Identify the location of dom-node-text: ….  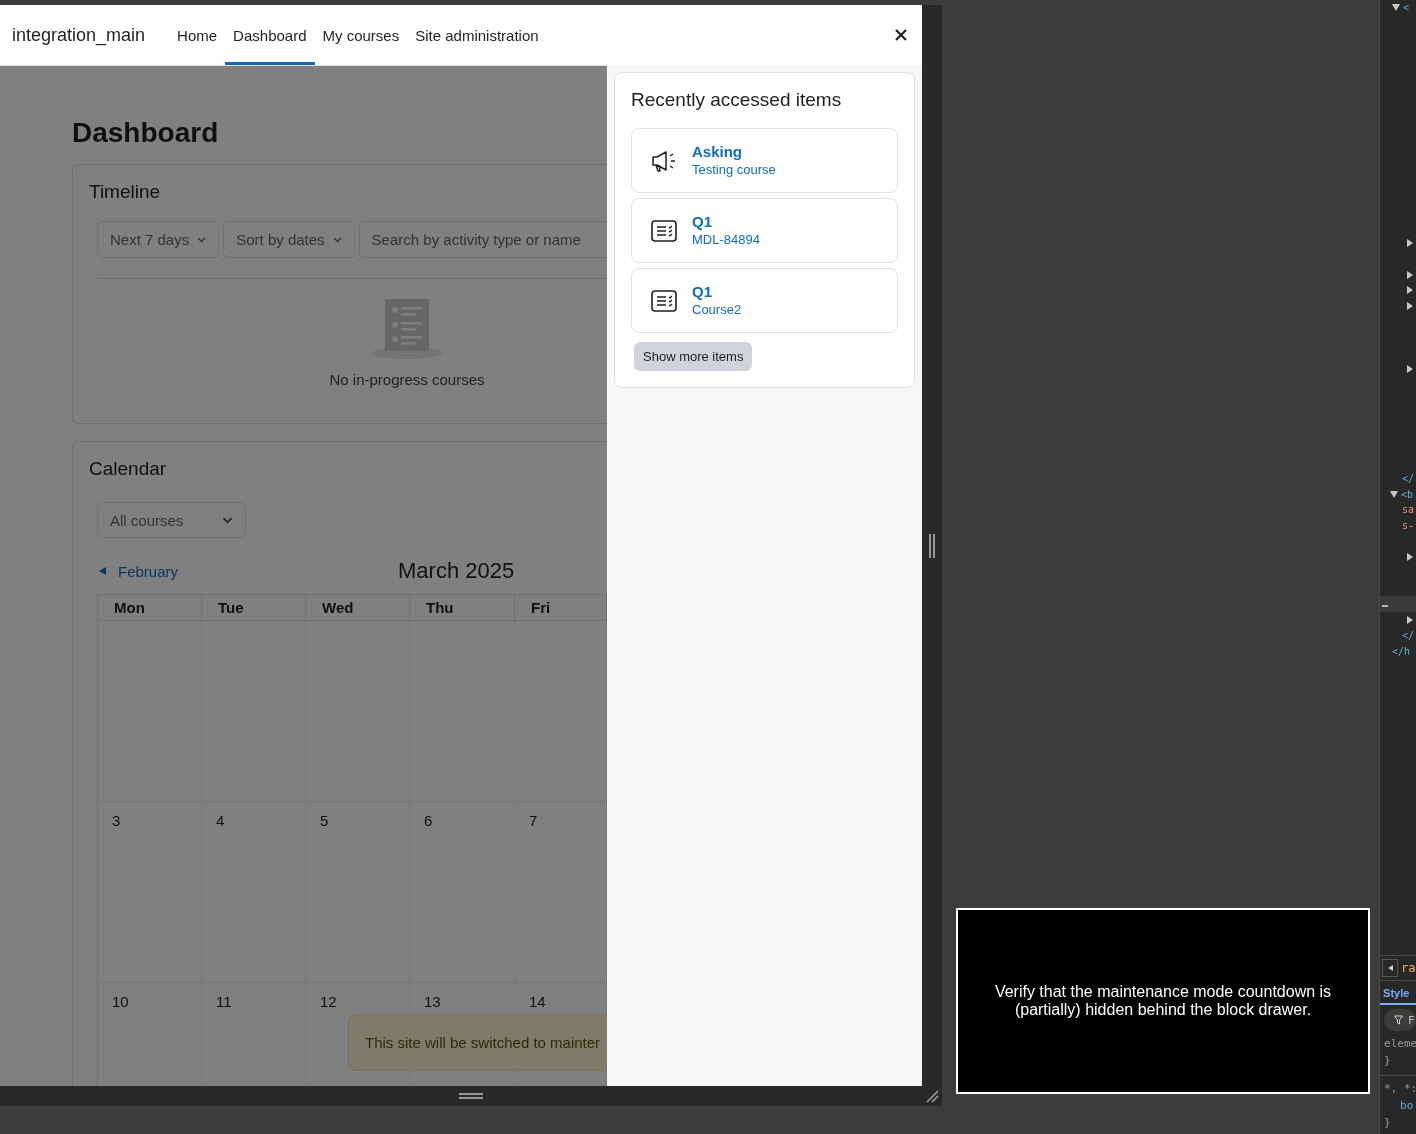
(1385, 604).